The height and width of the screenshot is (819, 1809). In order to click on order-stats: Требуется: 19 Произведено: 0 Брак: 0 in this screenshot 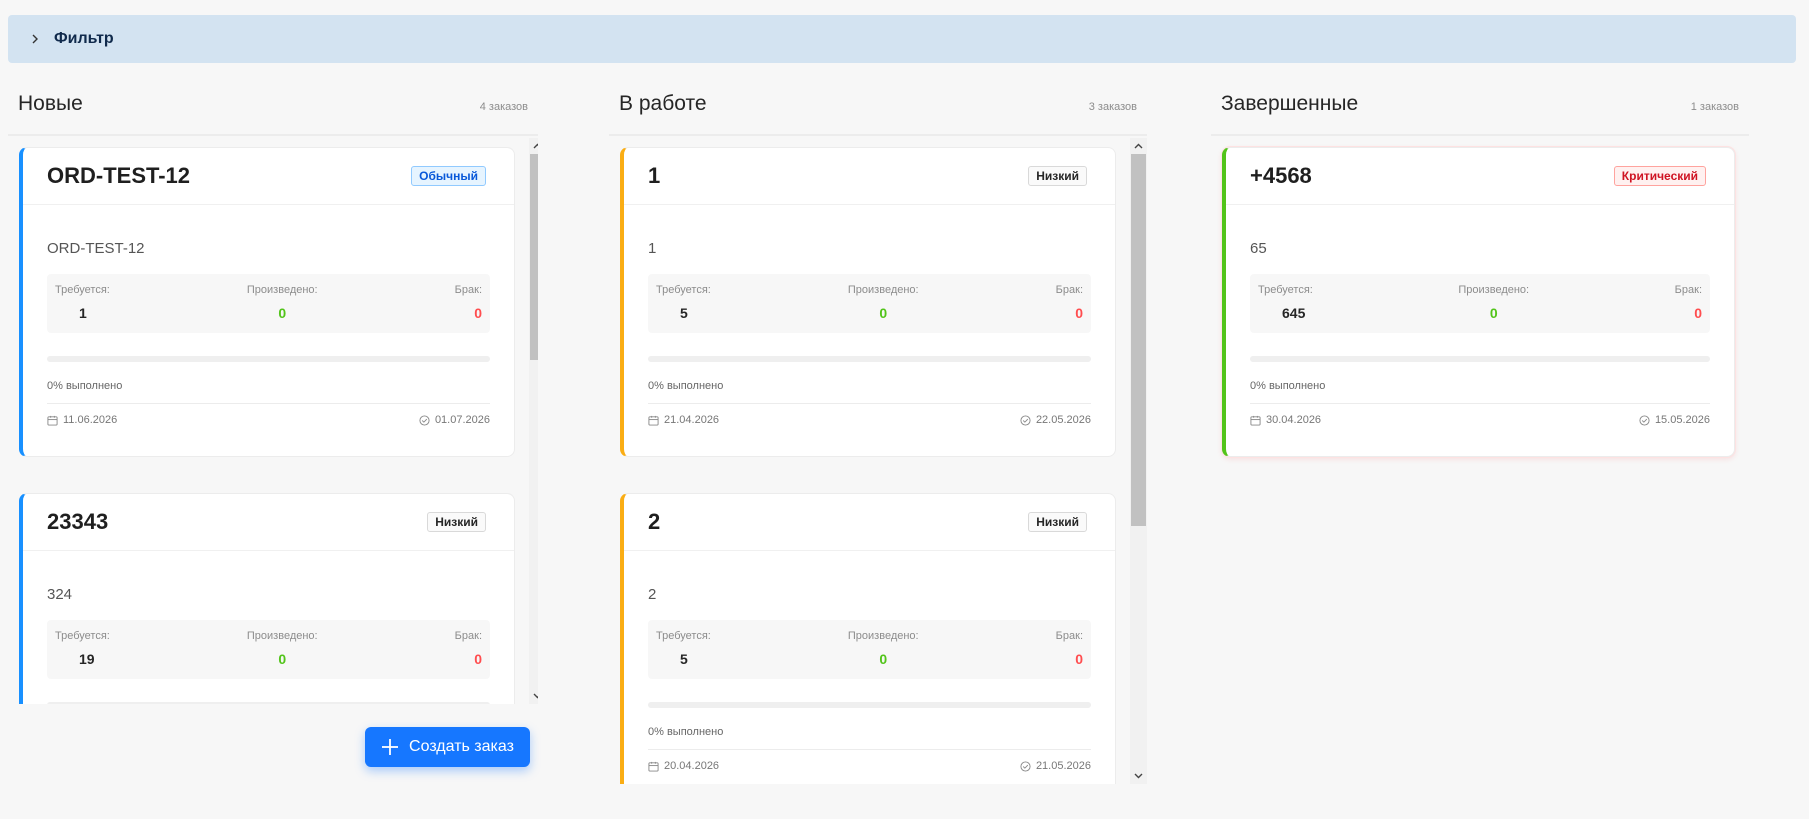, I will do `click(268, 649)`.